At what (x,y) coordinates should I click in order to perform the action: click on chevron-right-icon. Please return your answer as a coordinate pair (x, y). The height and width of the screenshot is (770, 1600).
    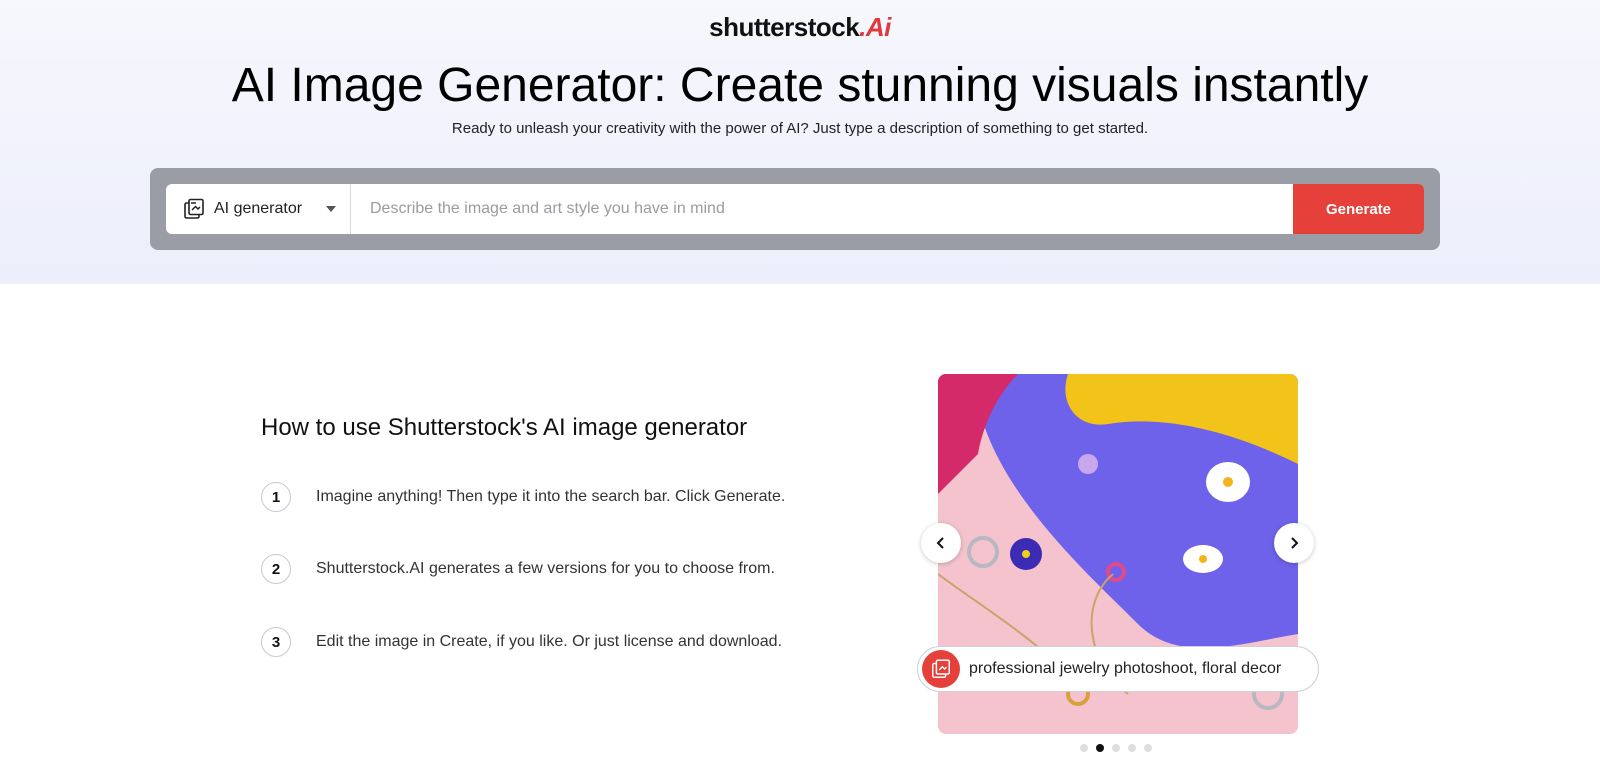
    Looking at the image, I should click on (1295, 543).